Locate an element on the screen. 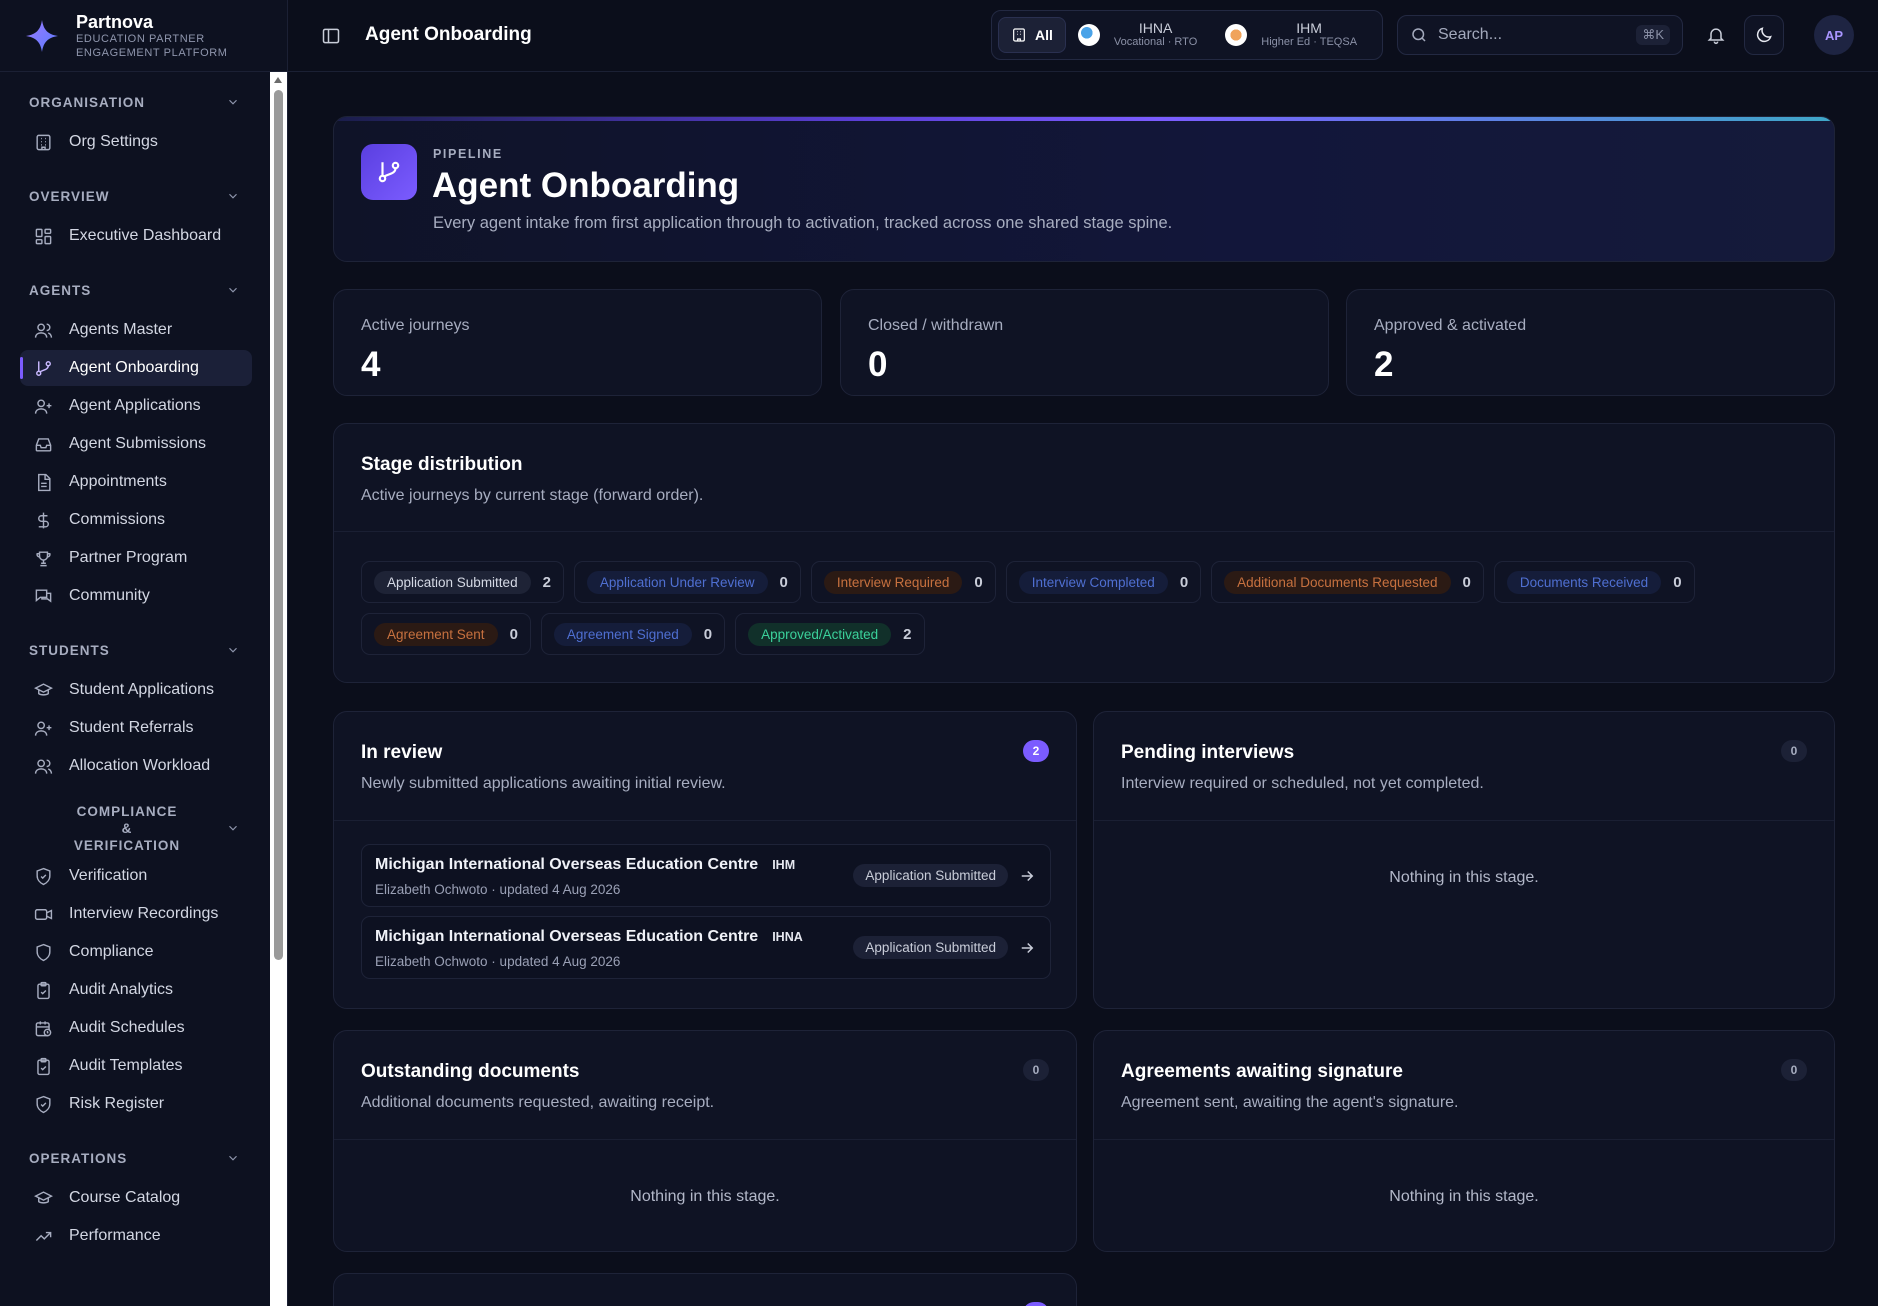  count-badge is located at coordinates (1036, 1304).